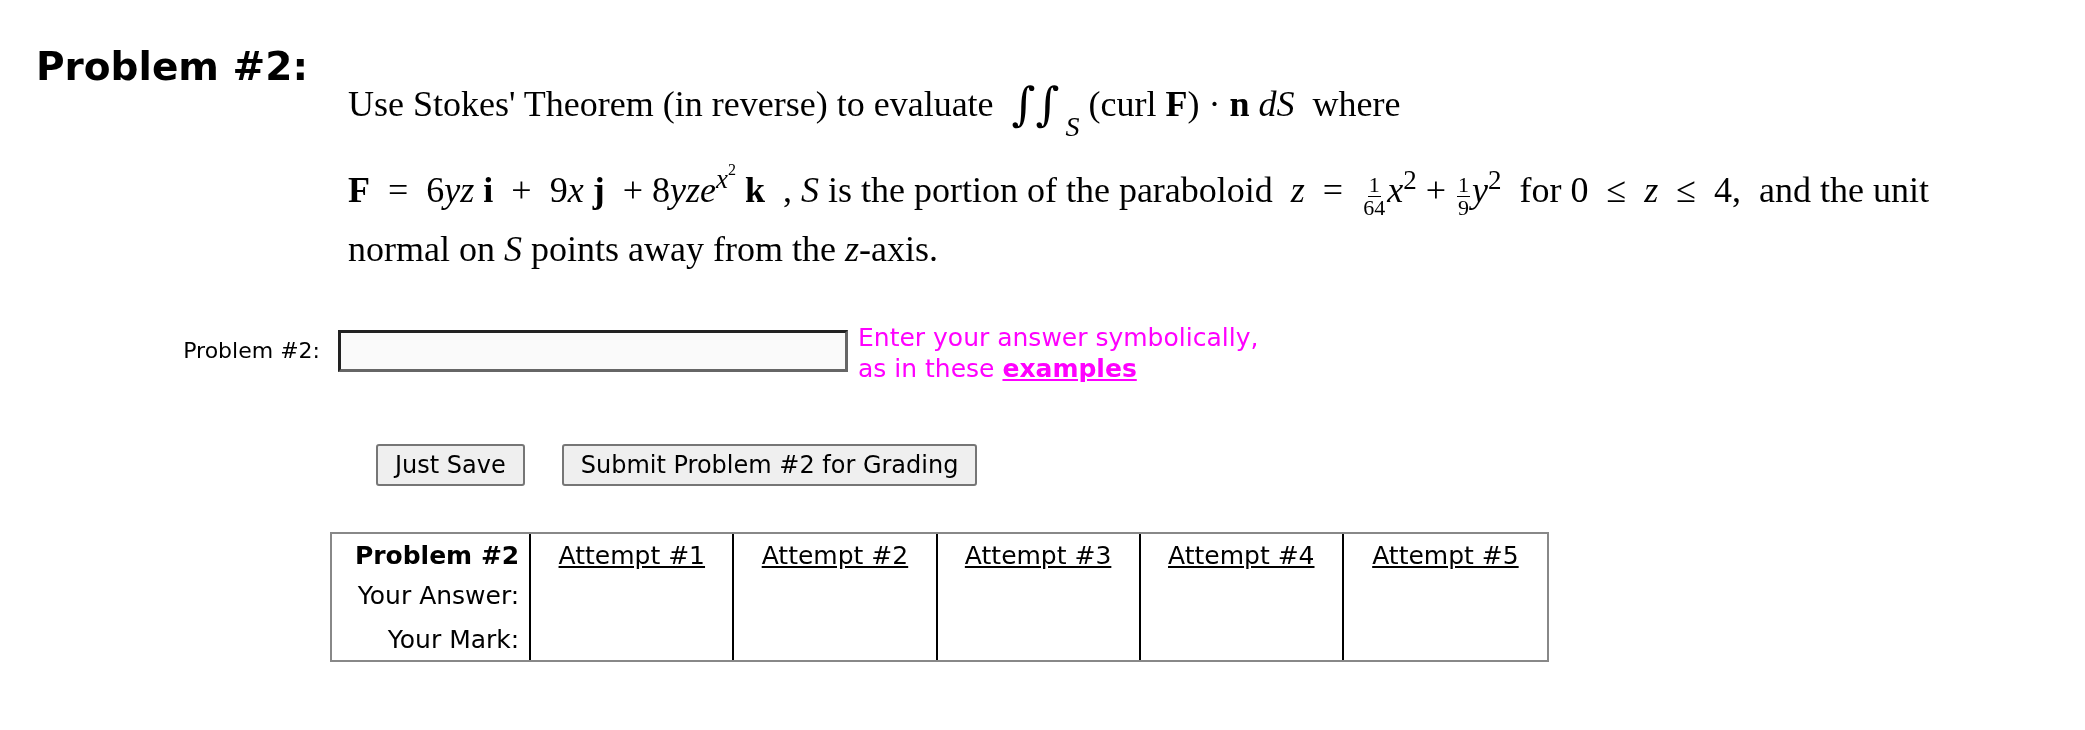 This screenshot has height=730, width=2085. I want to click on integral-subscript: S, so click(1072, 127).